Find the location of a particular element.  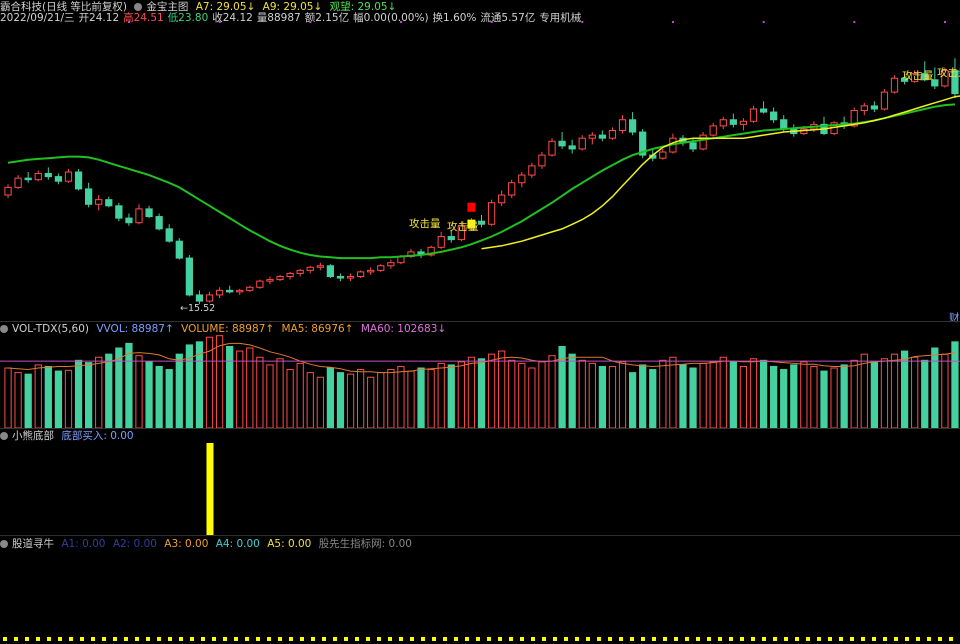

sub1-title: 小熊底部 is located at coordinates (33, 436).